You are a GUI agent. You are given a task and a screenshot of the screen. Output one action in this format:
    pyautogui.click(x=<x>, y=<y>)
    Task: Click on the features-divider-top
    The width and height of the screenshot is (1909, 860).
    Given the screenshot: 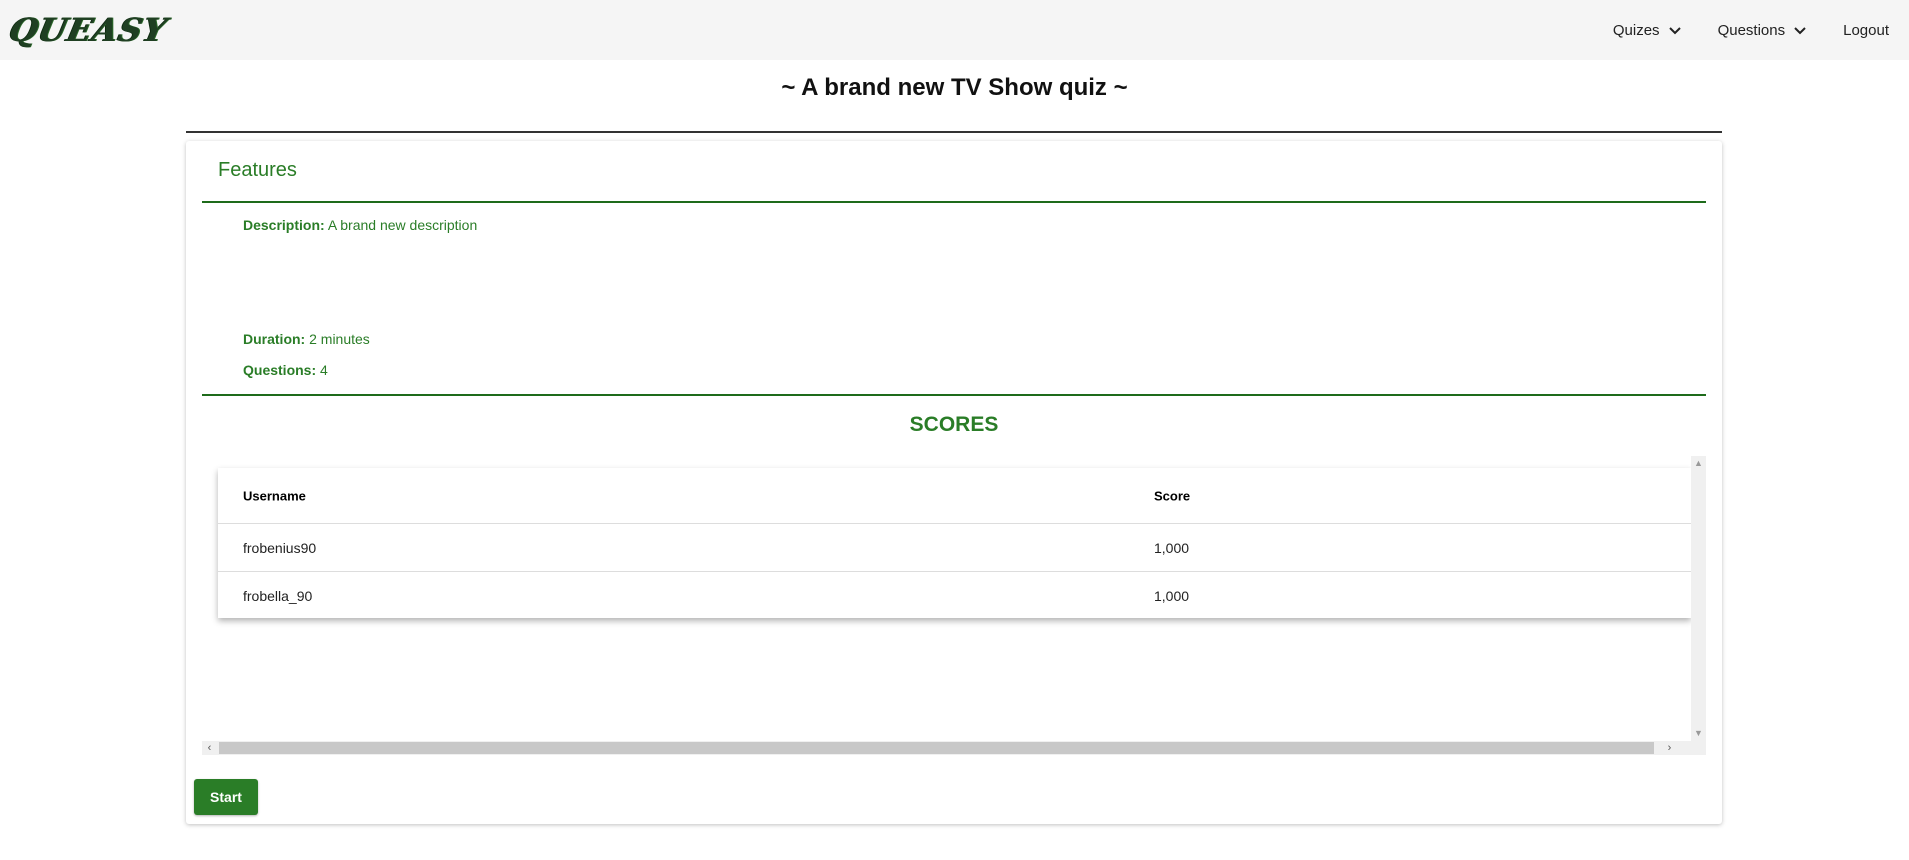 What is the action you would take?
    pyautogui.click(x=954, y=202)
    